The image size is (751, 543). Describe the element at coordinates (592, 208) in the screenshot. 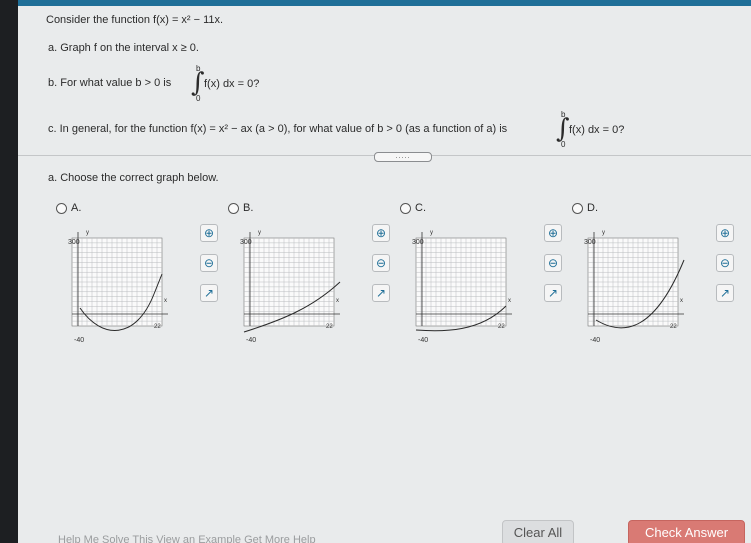

I see `option-d-label: D.` at that location.